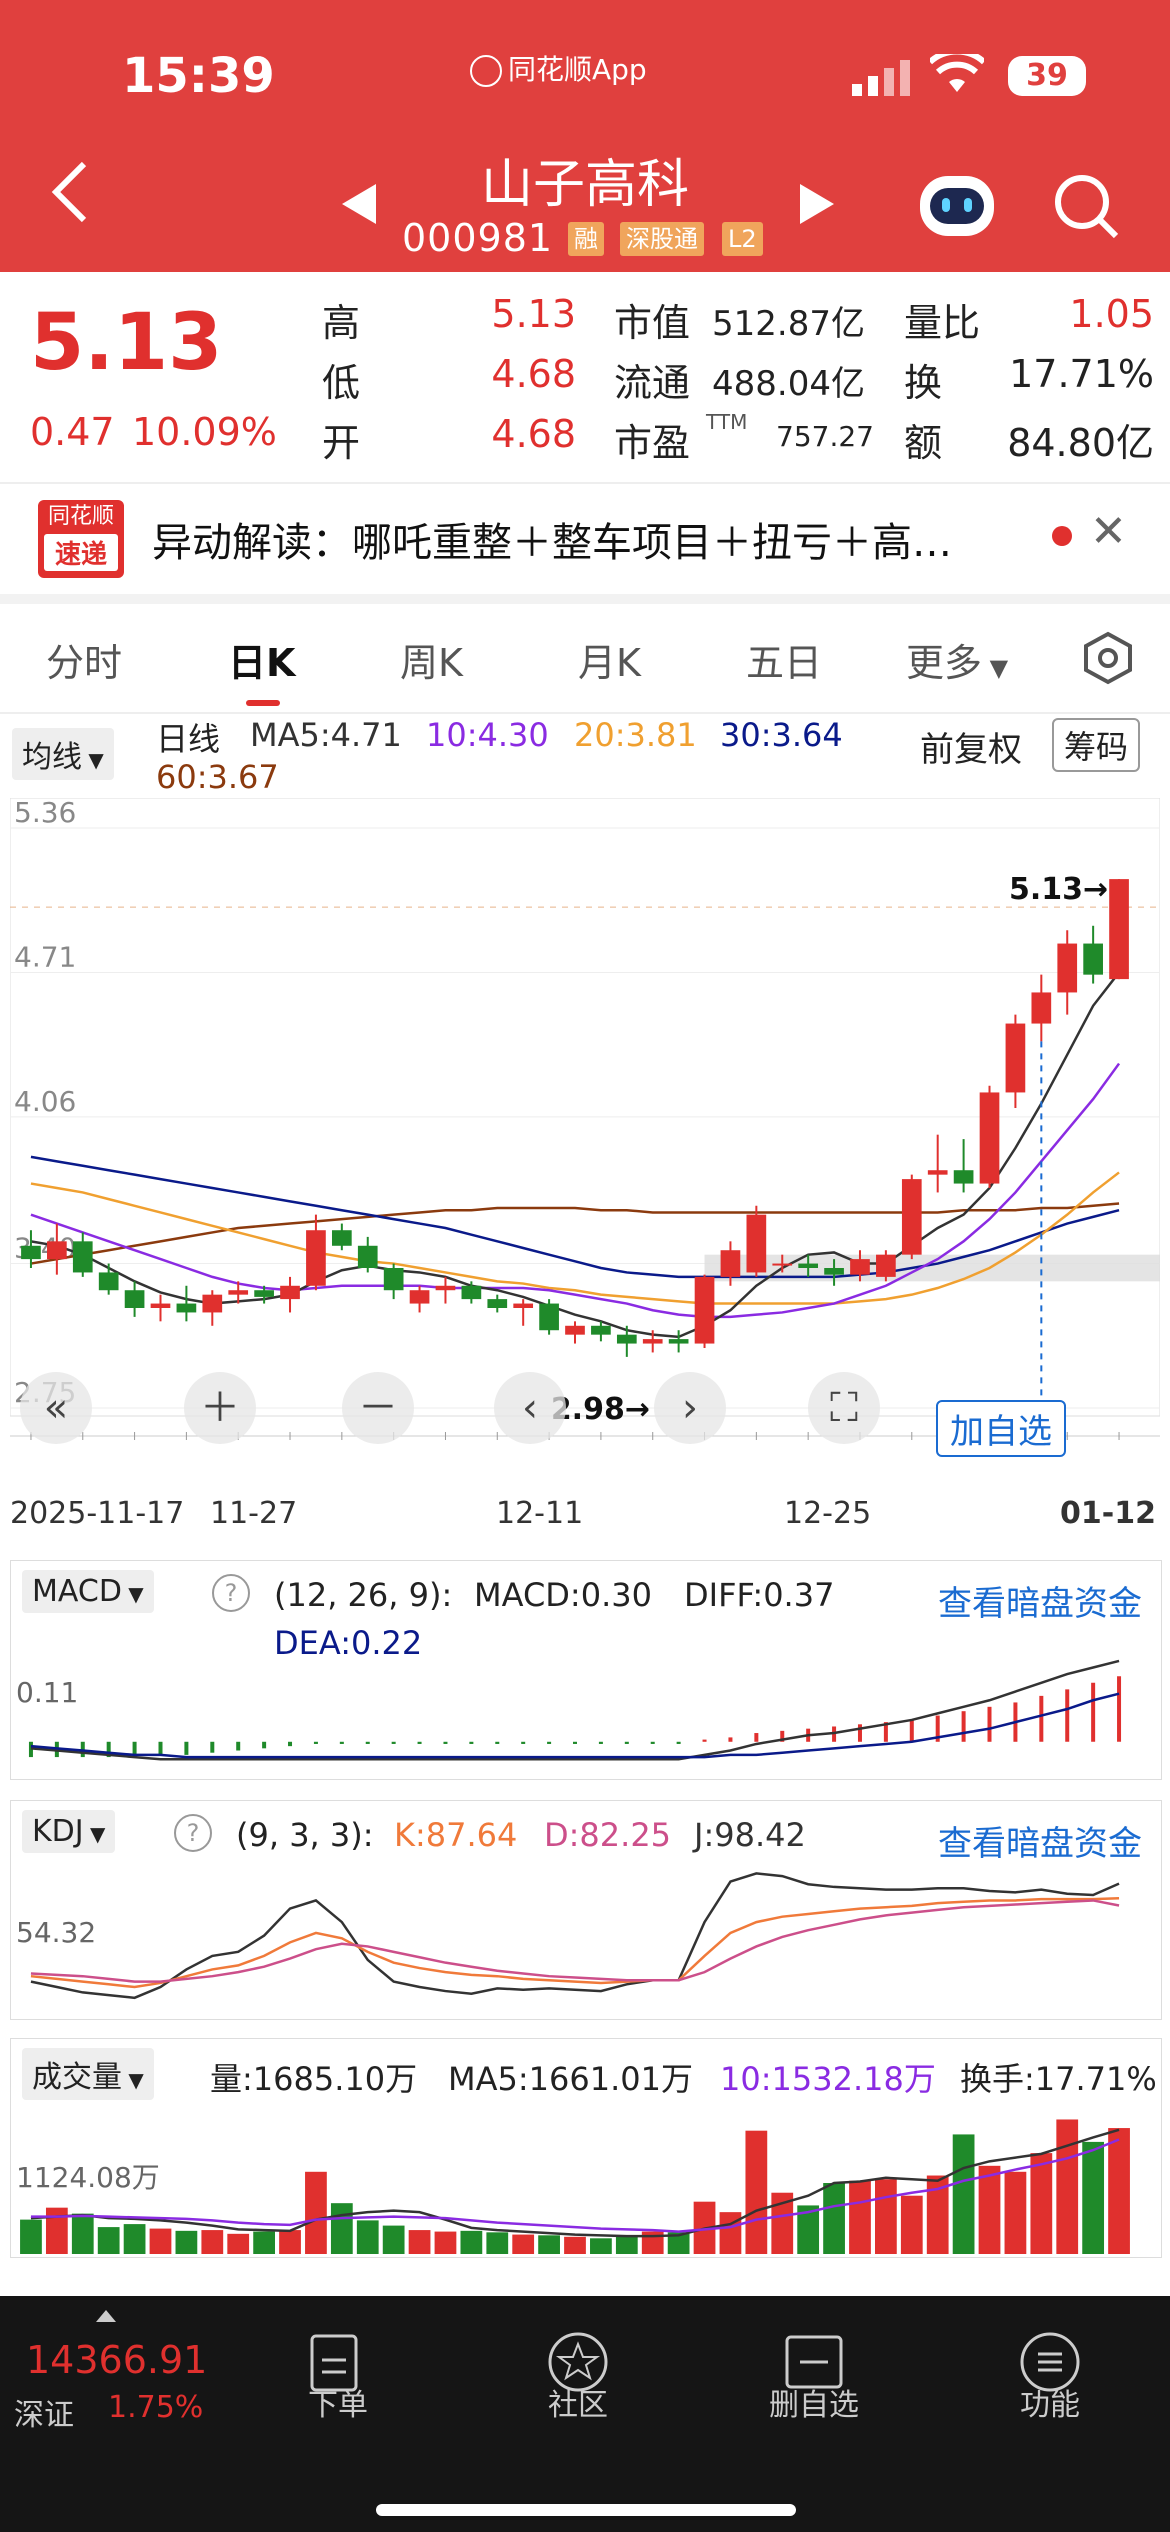 The image size is (1170, 2532). What do you see at coordinates (690, 1408) in the screenshot?
I see `scroll-right-icon: ›` at bounding box center [690, 1408].